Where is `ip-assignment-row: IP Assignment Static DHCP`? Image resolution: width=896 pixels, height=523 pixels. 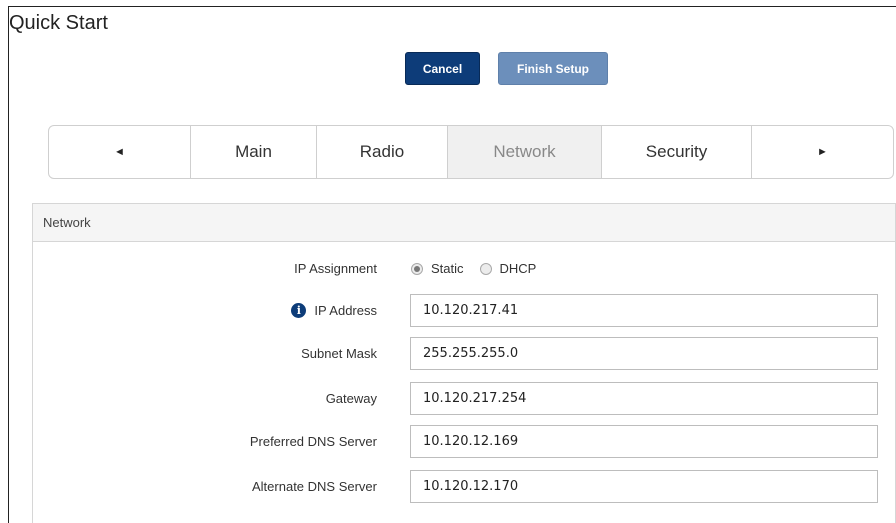 ip-assignment-row: IP Assignment Static DHCP is located at coordinates (464, 268).